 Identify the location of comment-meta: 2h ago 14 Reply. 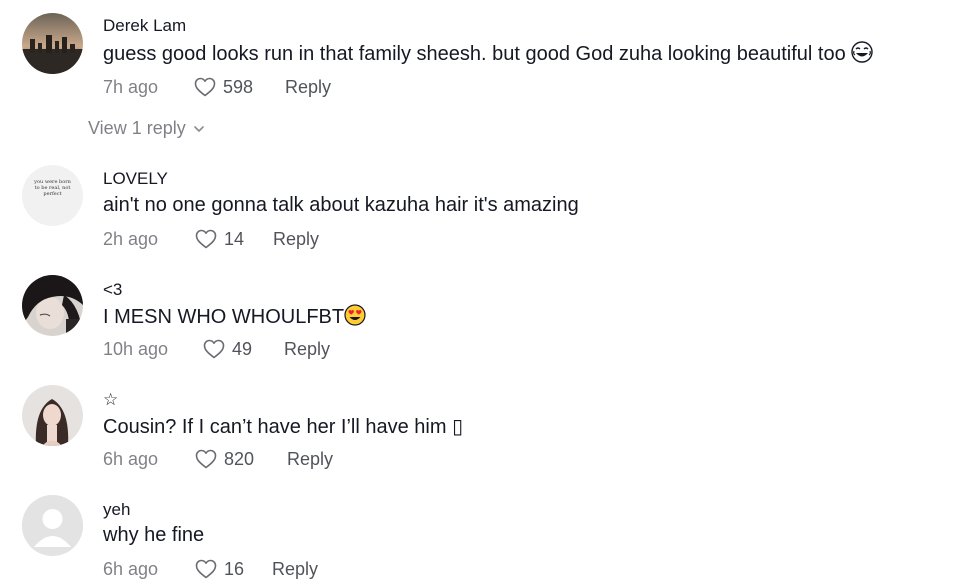
(303, 242).